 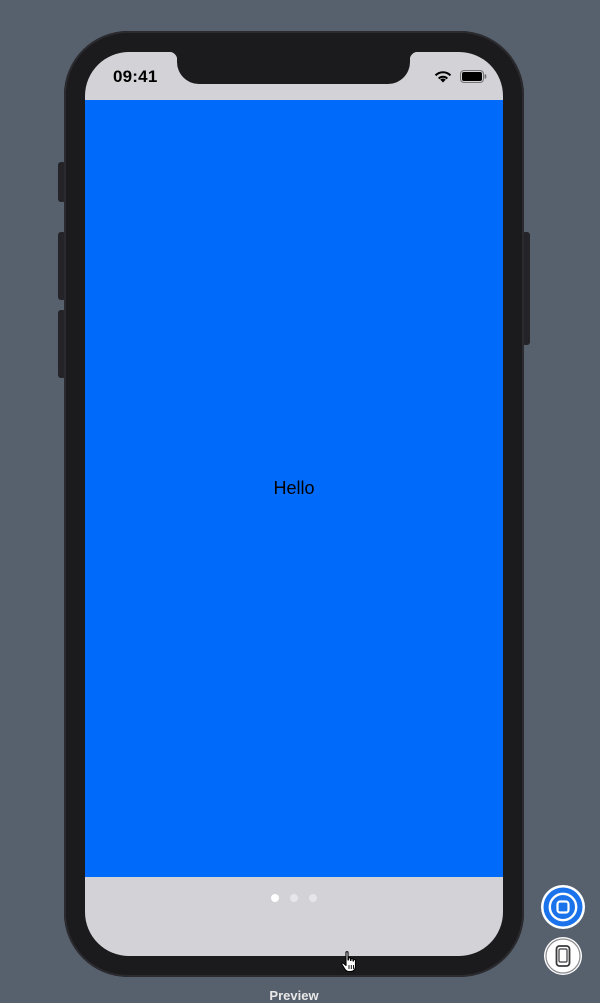 What do you see at coordinates (135, 76) in the screenshot?
I see `status-time: 09:41` at bounding box center [135, 76].